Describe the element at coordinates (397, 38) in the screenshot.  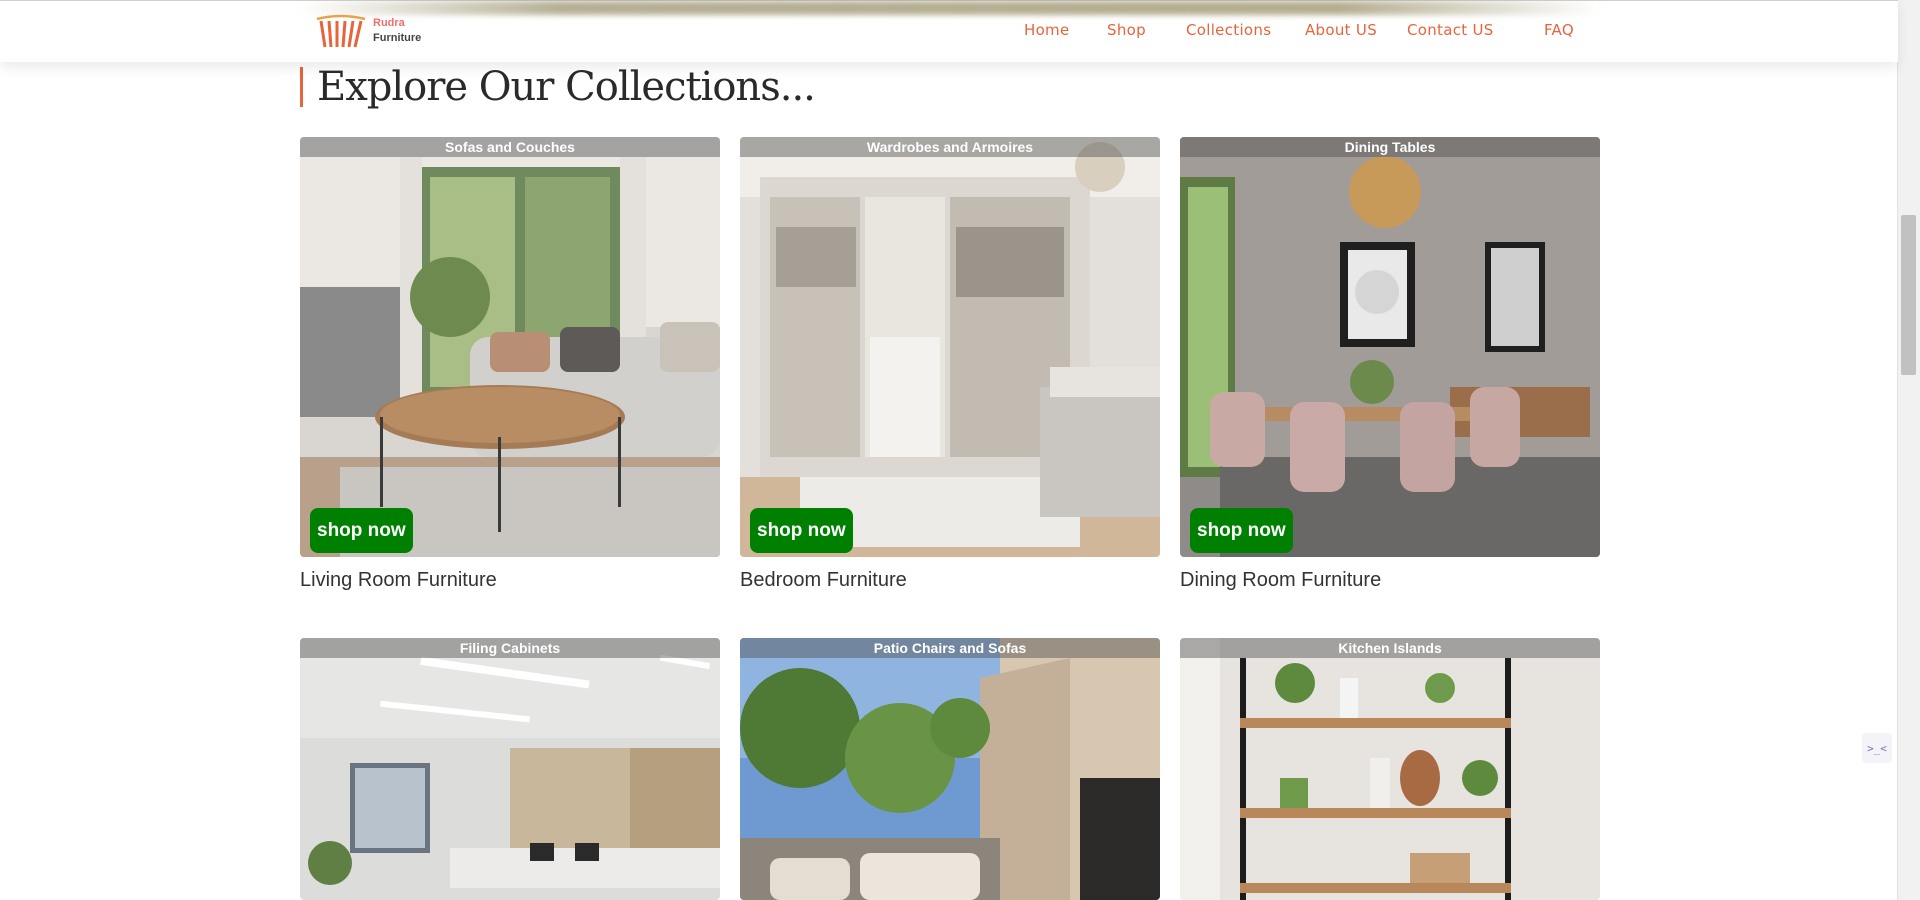
I see `brand-line-2: Furniture` at that location.